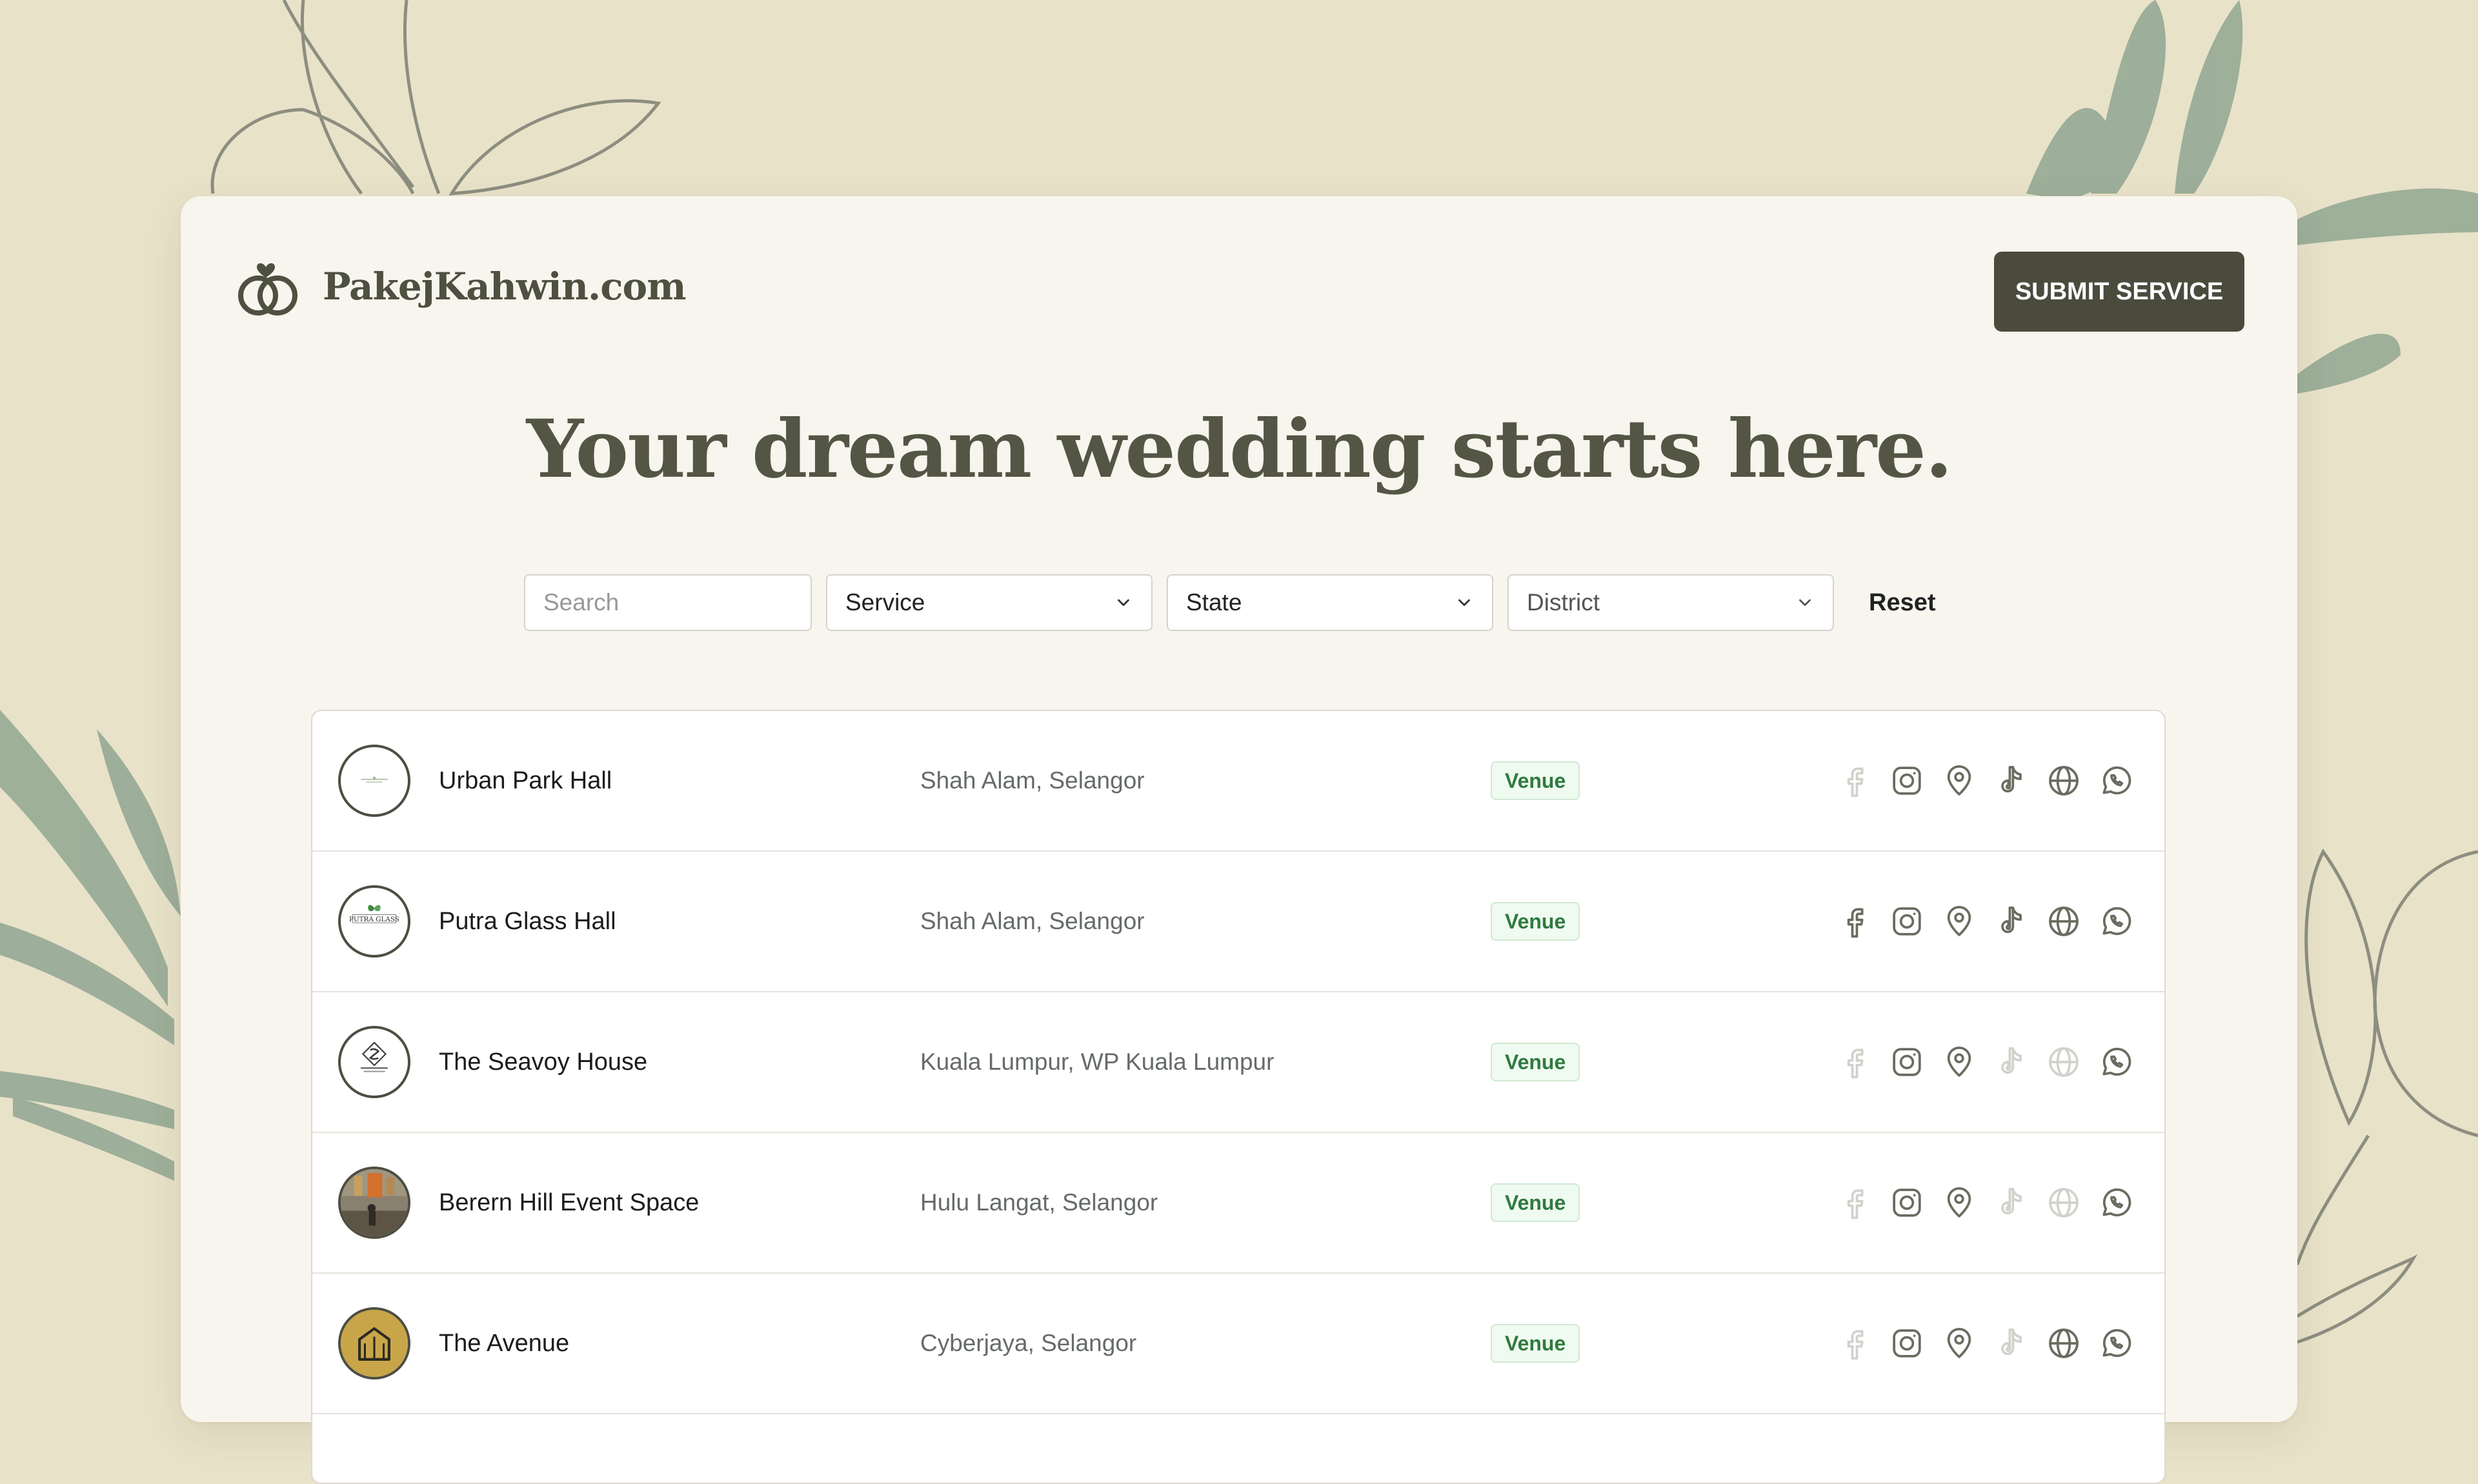 The image size is (2478, 1484). I want to click on service-select: Service, so click(989, 602).